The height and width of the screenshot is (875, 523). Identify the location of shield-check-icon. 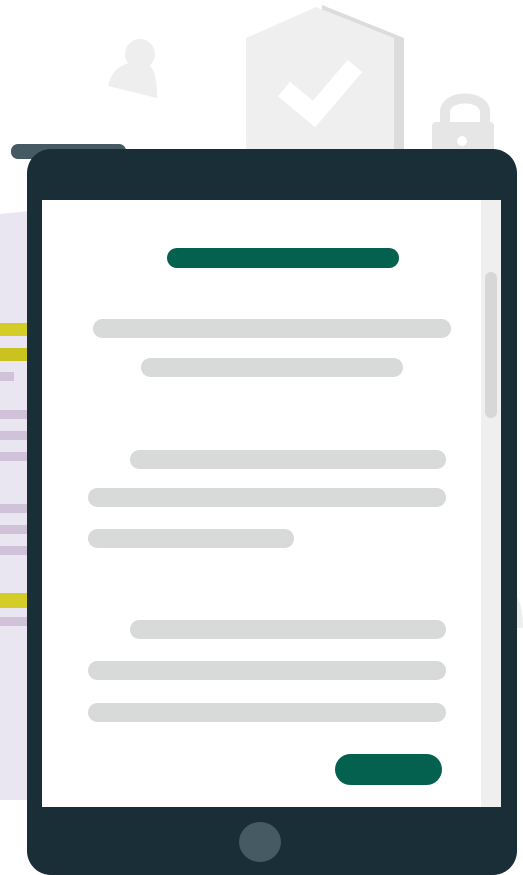
(325, 77).